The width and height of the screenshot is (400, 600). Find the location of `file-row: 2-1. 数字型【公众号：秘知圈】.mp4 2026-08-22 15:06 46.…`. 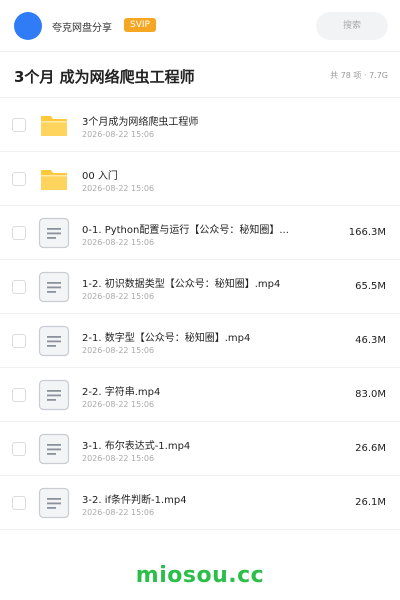

file-row: 2-1. 数字型【公众号：秘知圈】.mp4 2026-08-22 15:06 46.… is located at coordinates (200, 341).